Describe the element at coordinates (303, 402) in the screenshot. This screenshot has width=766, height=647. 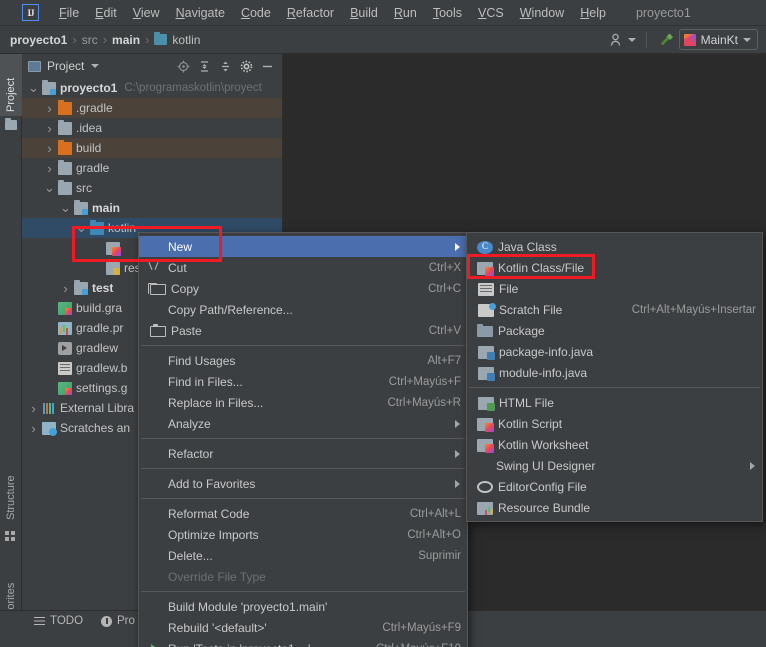
I see `context-menu-item-replace-in-files: Replace in Files... Ctrl+Mayús+R` at that location.